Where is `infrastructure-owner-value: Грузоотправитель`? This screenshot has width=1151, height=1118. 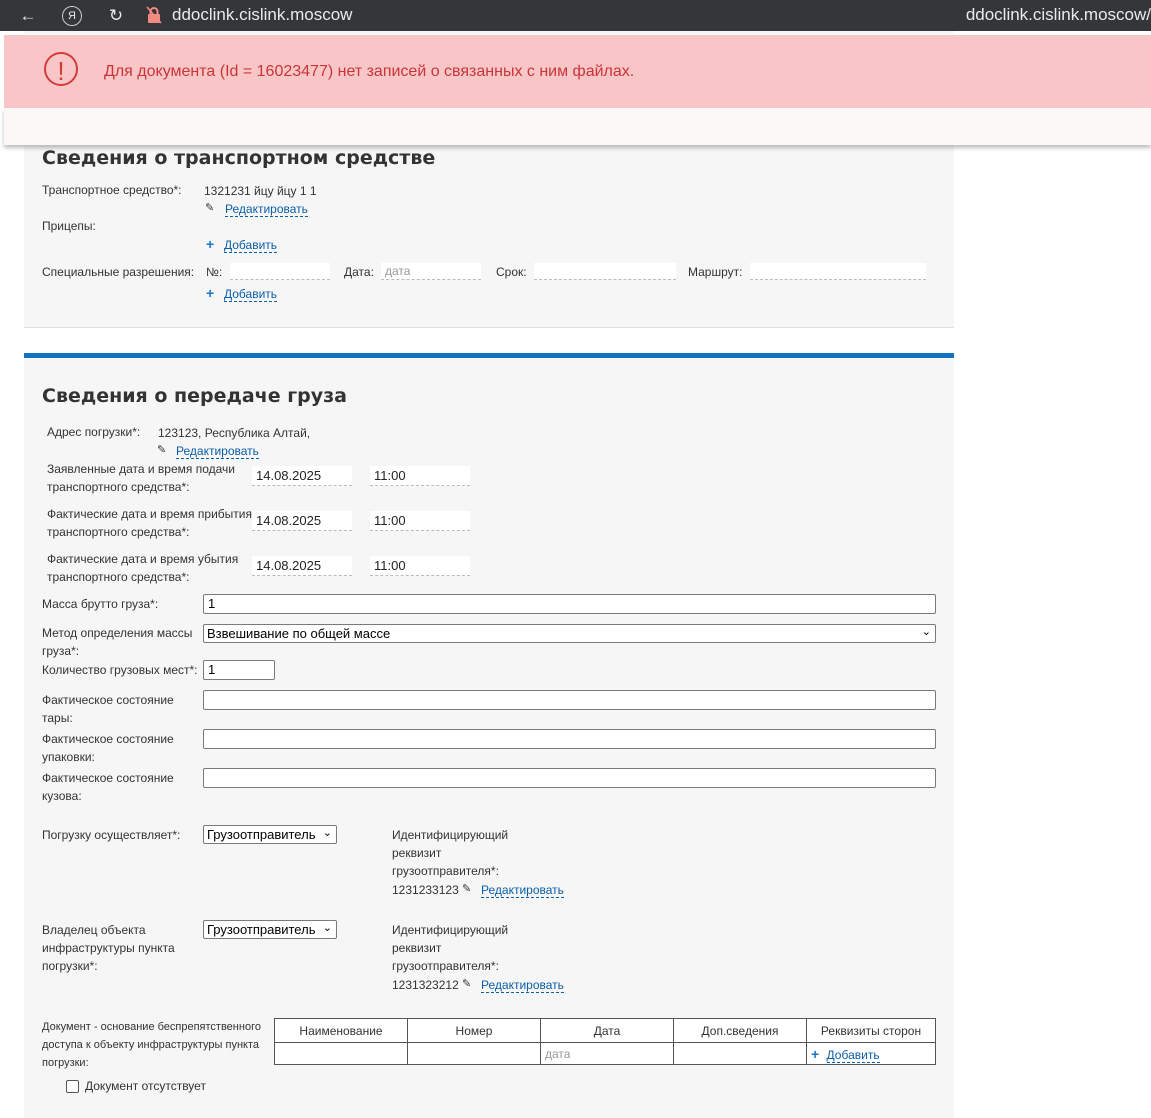
infrastructure-owner-value: Грузоотправитель is located at coordinates (261, 929).